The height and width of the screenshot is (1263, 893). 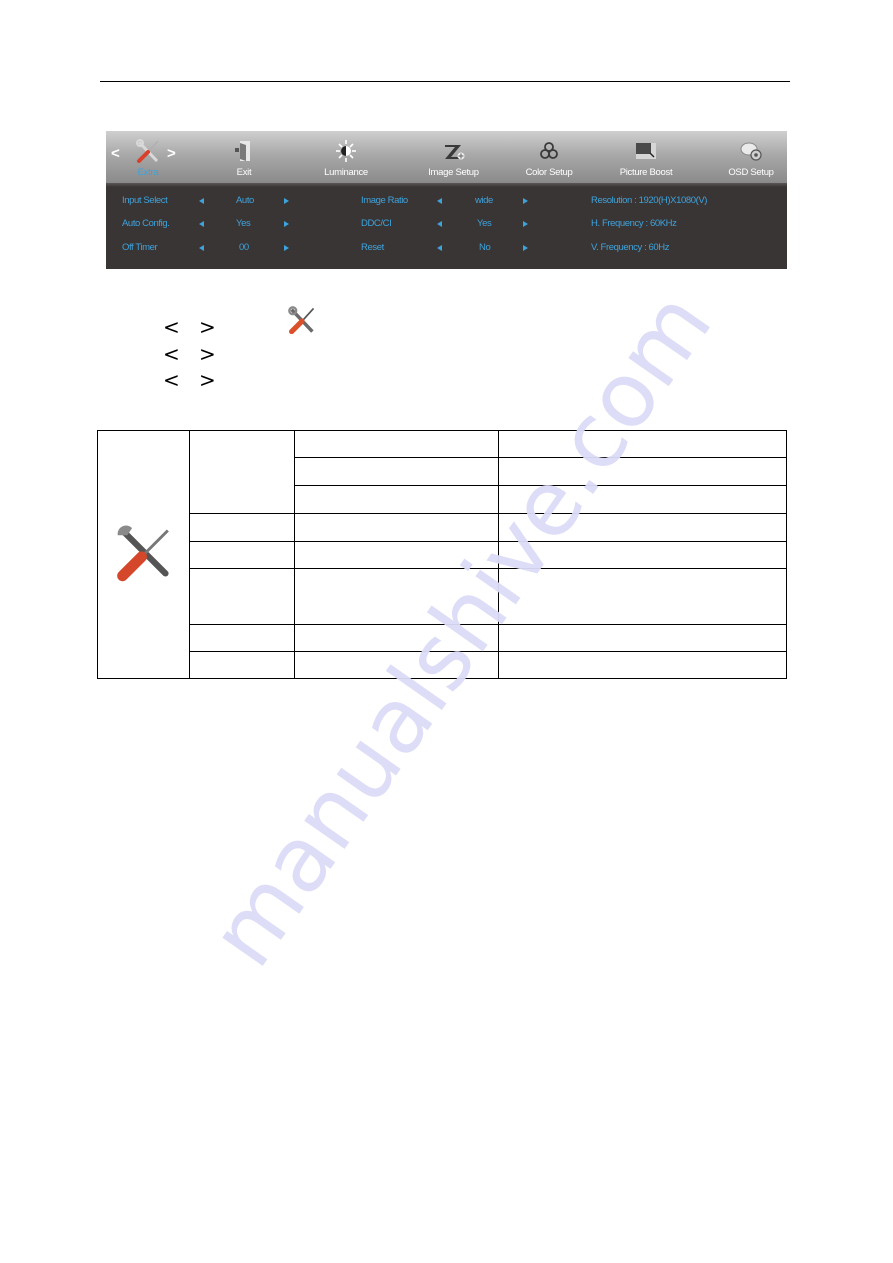 I want to click on setting-label: DDC/CI, so click(x=376, y=223).